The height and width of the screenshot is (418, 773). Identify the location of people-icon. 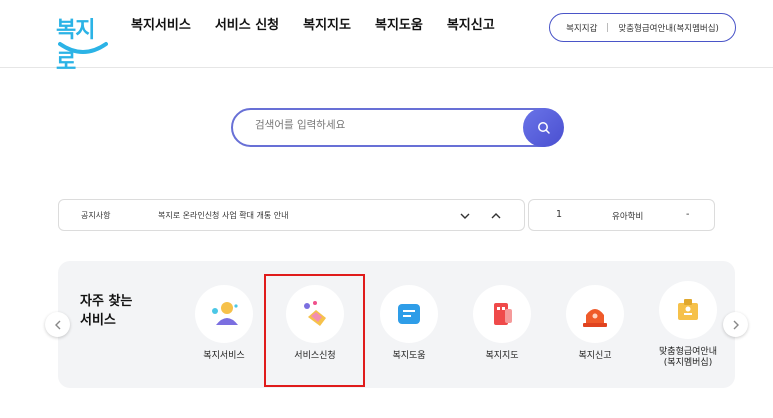
(225, 313).